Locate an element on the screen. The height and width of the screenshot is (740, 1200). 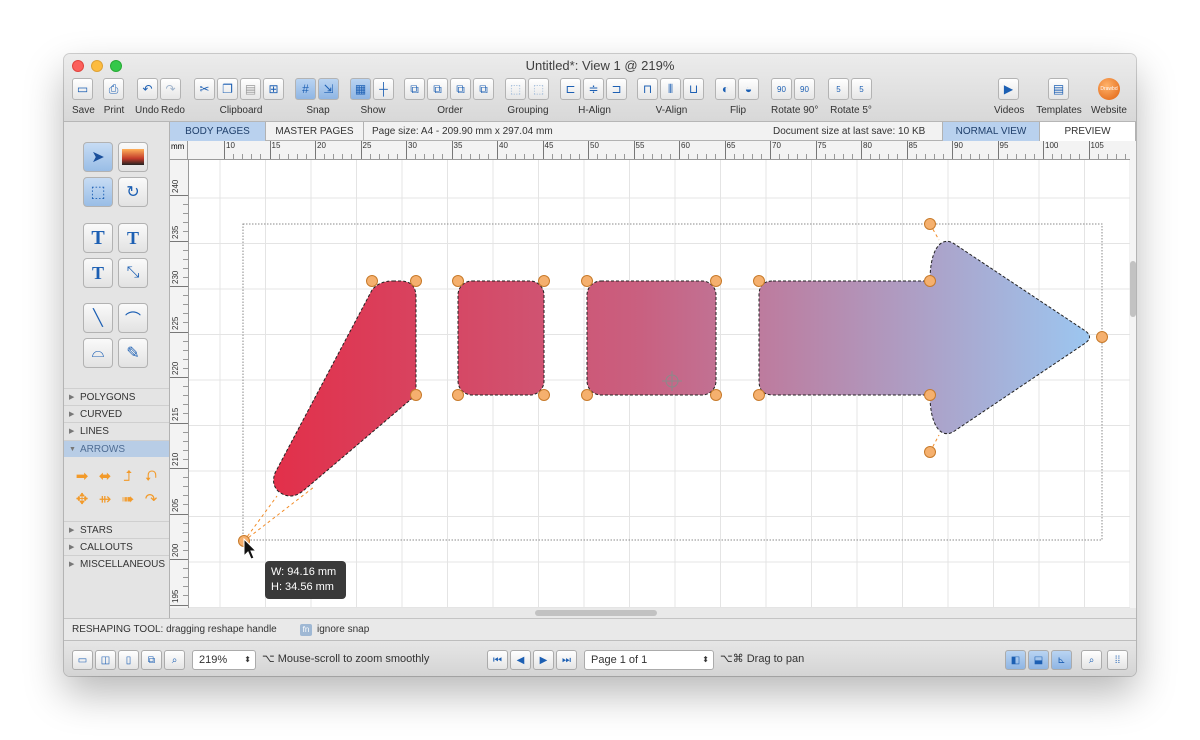
rotate-90-ccw-button: 90 is located at coordinates (781, 89).